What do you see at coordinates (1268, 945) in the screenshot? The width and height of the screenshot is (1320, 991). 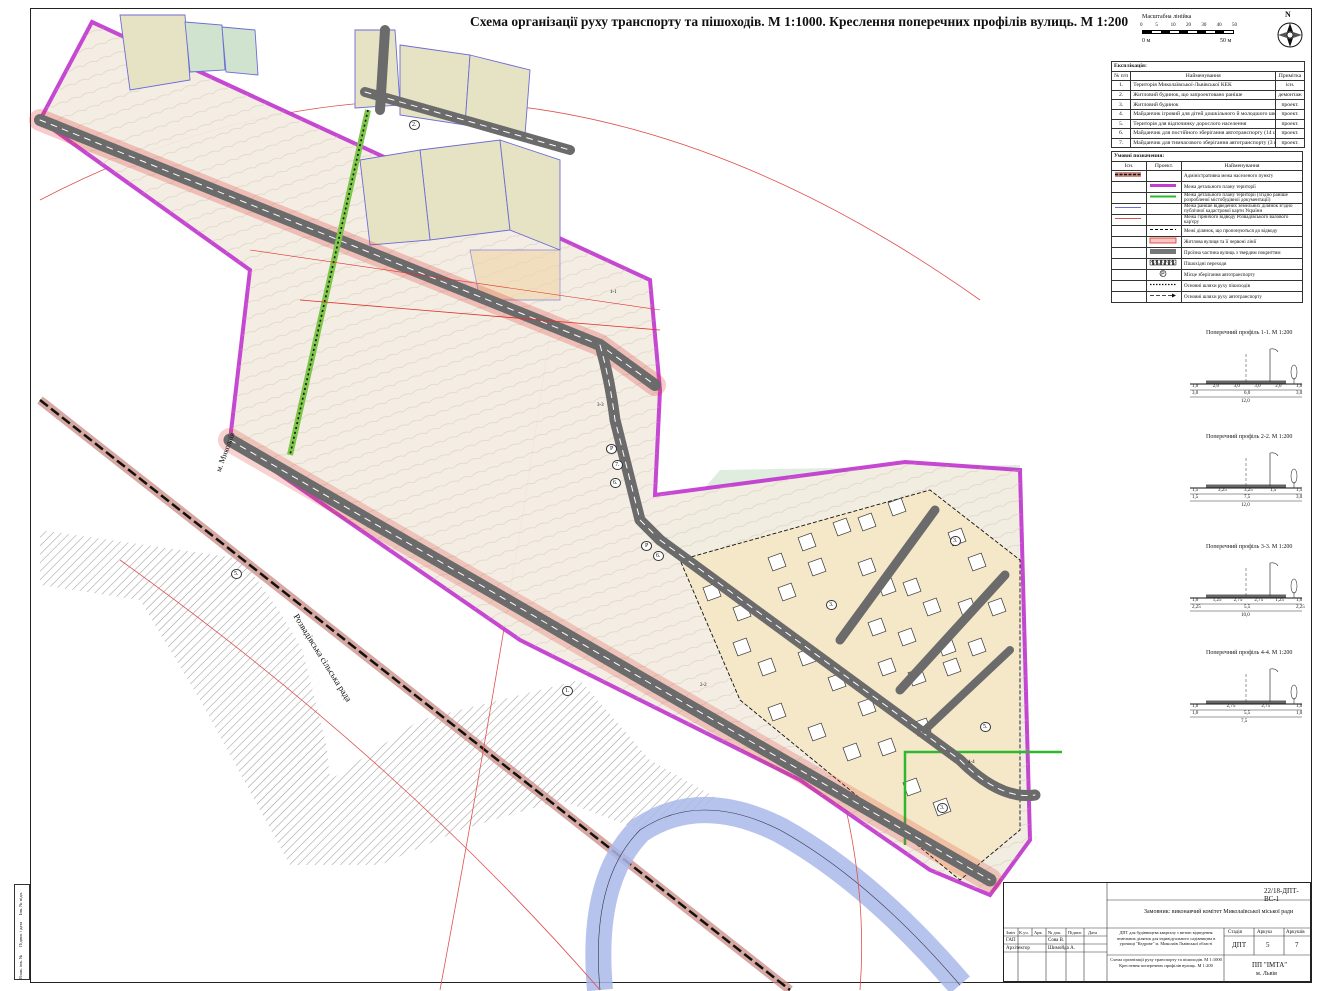 I see `sheet-value: 5` at bounding box center [1268, 945].